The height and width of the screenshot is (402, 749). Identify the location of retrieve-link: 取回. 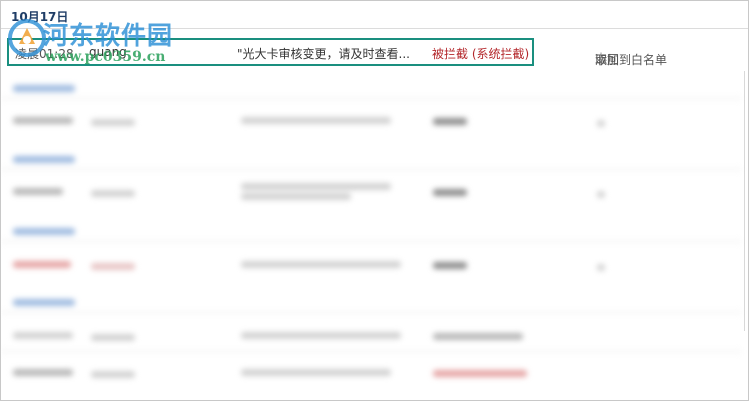
(607, 59).